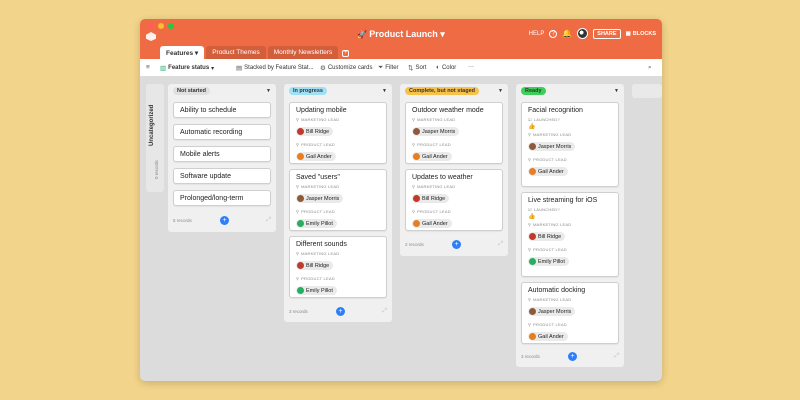 This screenshot has height=400, width=800. I want to click on blocks-button: ▦ BLOCKS, so click(641, 34).